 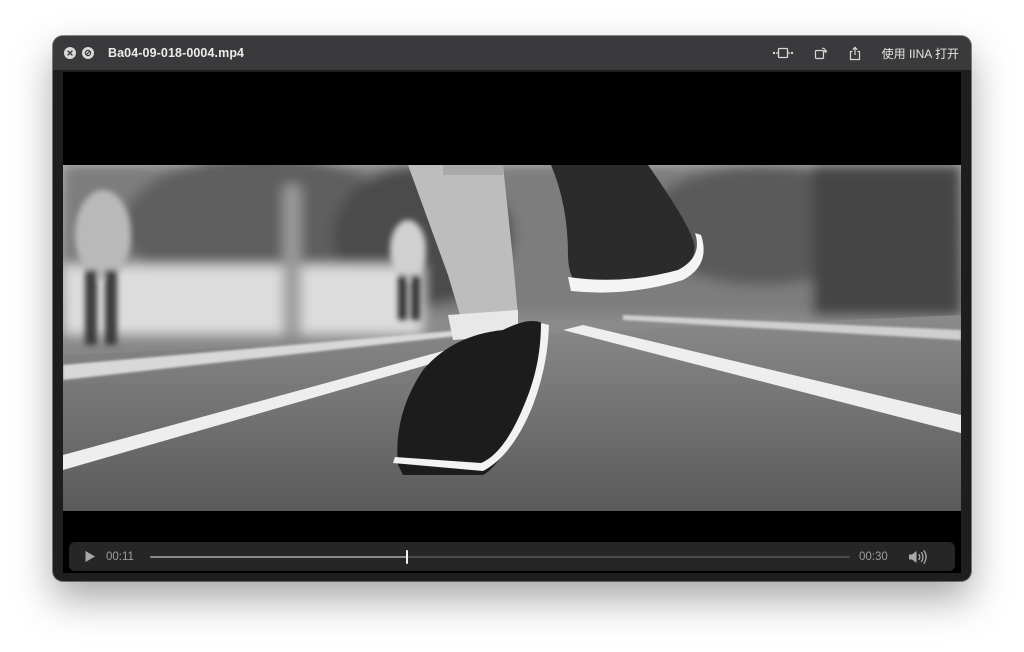 I want to click on rotate-button, so click(x=821, y=53).